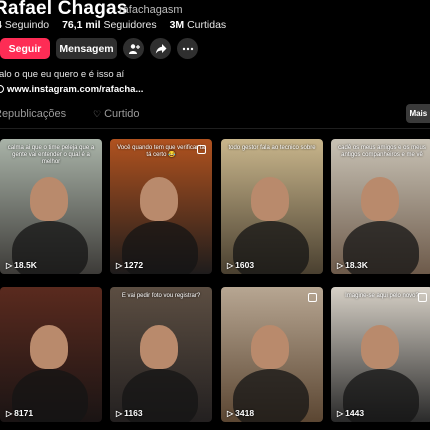 The image size is (430, 430). I want to click on profile-name: Rafael Chagas, so click(64, 9).